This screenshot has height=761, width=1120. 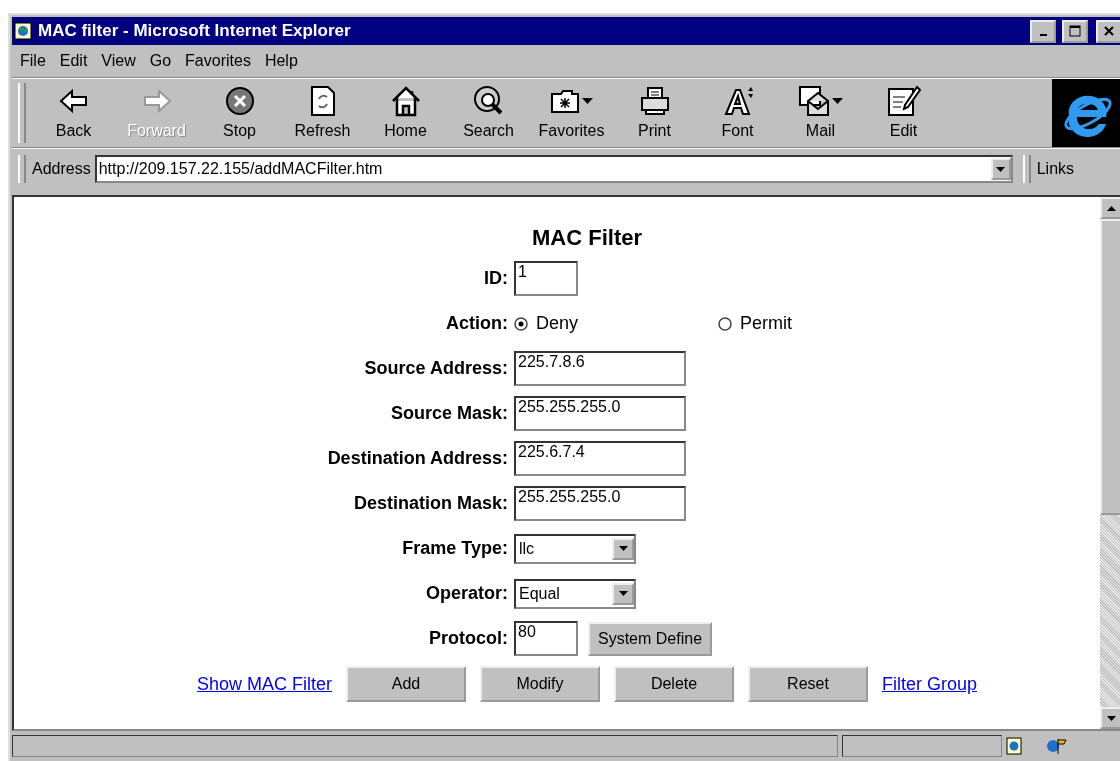 I want to click on toolbar-button: Edit, so click(x=903, y=113).